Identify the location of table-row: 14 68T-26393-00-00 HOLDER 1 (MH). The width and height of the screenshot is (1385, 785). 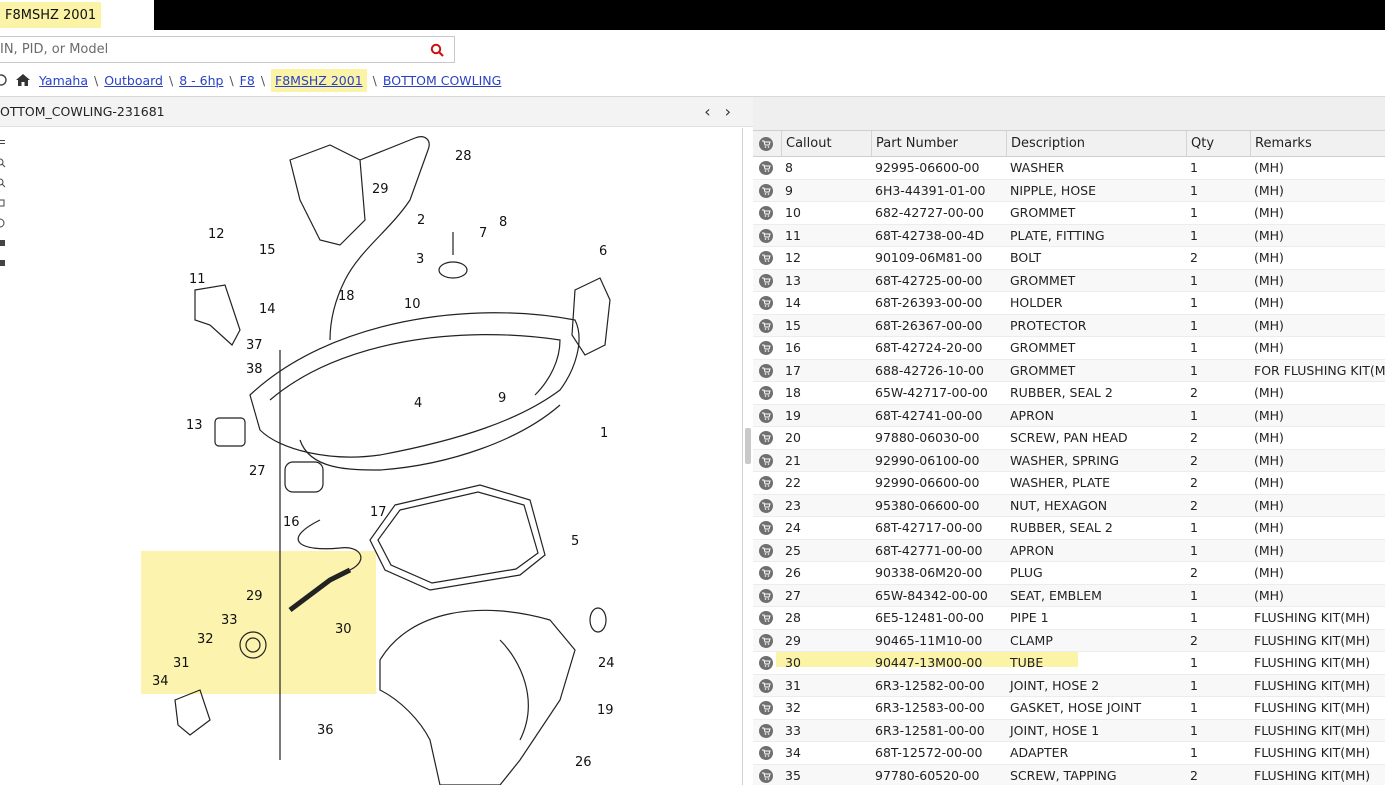
(1069, 303).